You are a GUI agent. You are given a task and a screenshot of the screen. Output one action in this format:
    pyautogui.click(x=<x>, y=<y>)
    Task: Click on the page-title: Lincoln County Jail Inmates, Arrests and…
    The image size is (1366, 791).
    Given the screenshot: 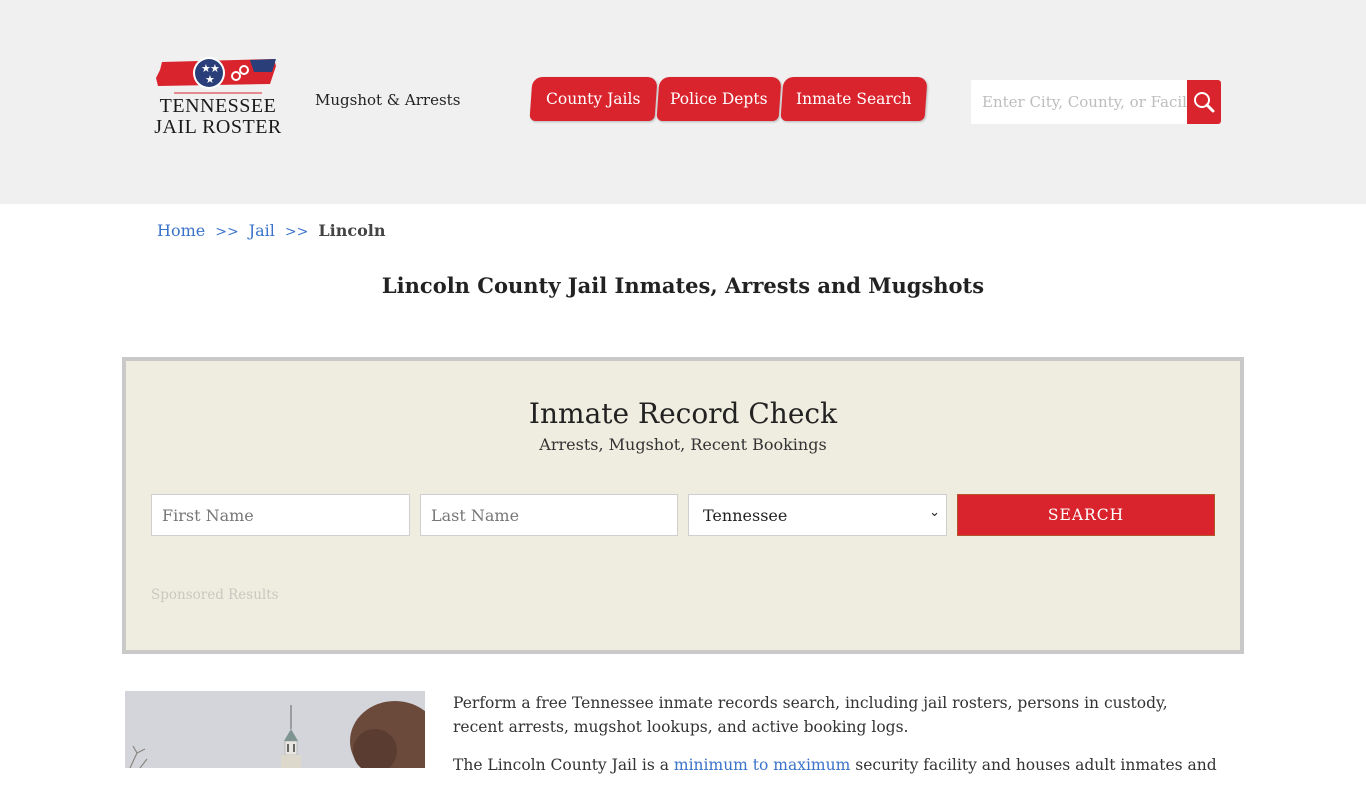 What is the action you would take?
    pyautogui.click(x=683, y=285)
    